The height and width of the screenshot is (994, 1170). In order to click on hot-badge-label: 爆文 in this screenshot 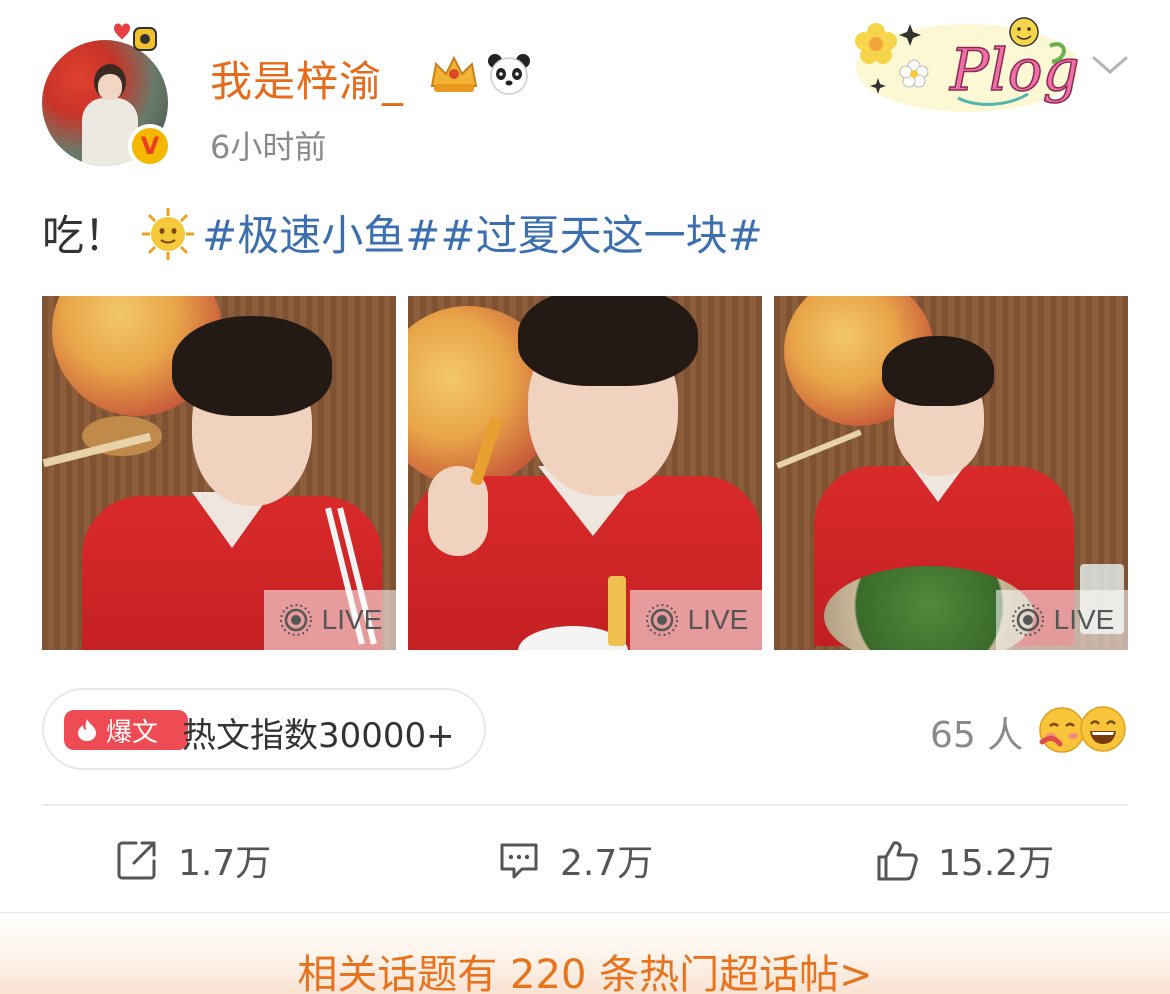, I will do `click(132, 732)`.